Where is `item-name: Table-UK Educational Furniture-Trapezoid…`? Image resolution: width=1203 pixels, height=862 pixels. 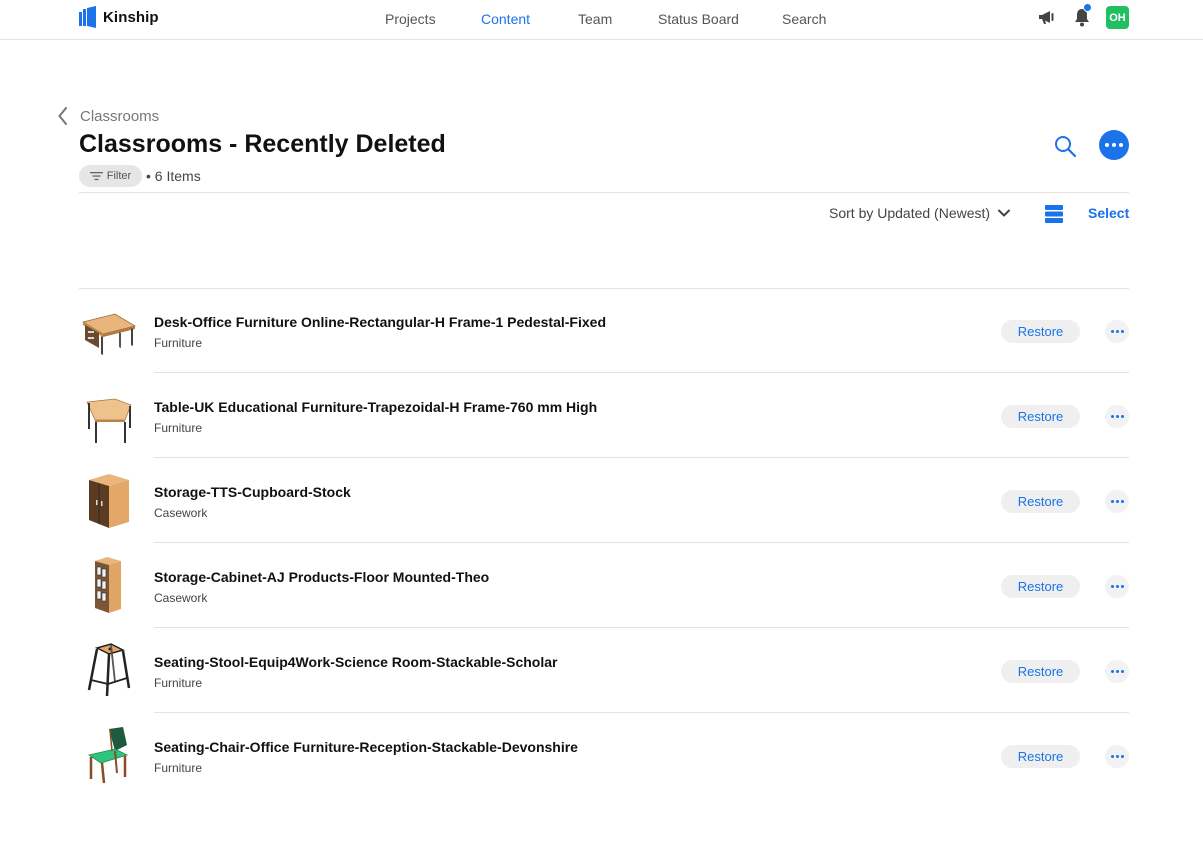 item-name: Table-UK Educational Furniture-Trapezoid… is located at coordinates (375, 407).